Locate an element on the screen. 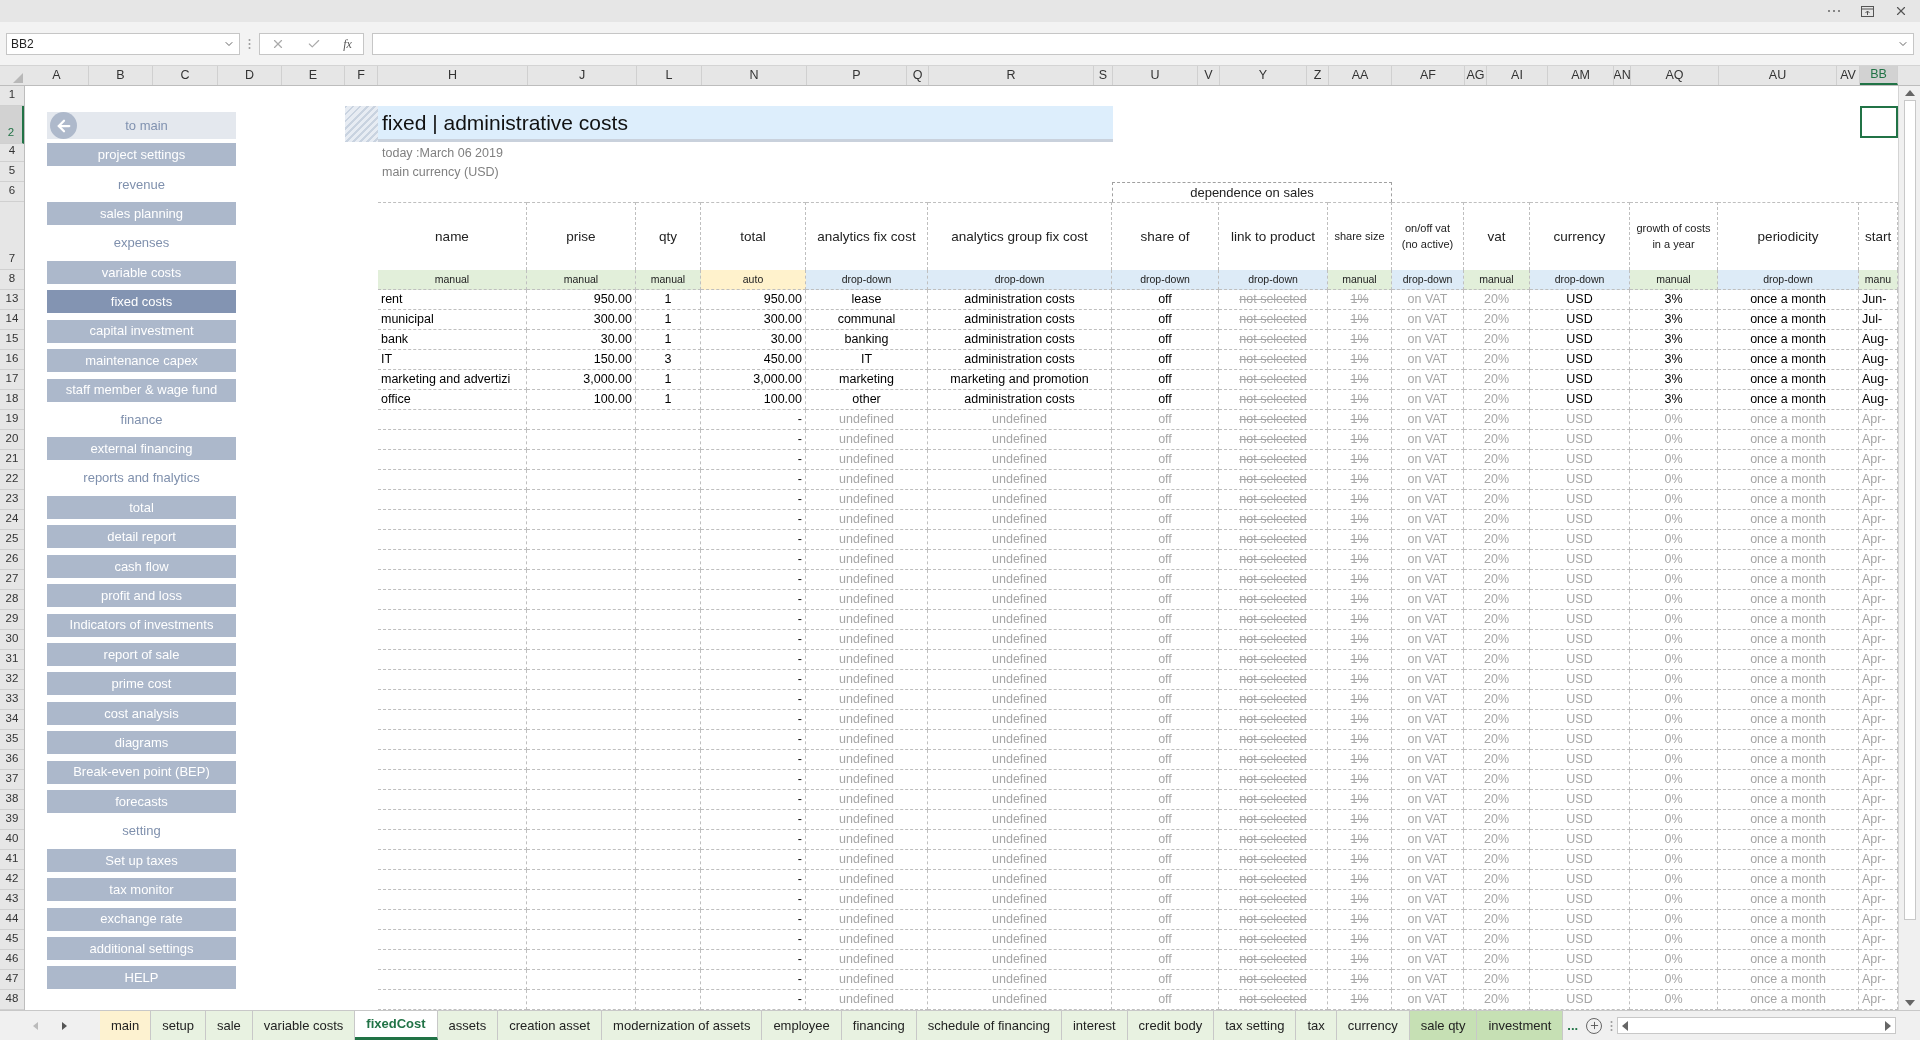 This screenshot has height=1040, width=1920. column-header: A is located at coordinates (57, 75).